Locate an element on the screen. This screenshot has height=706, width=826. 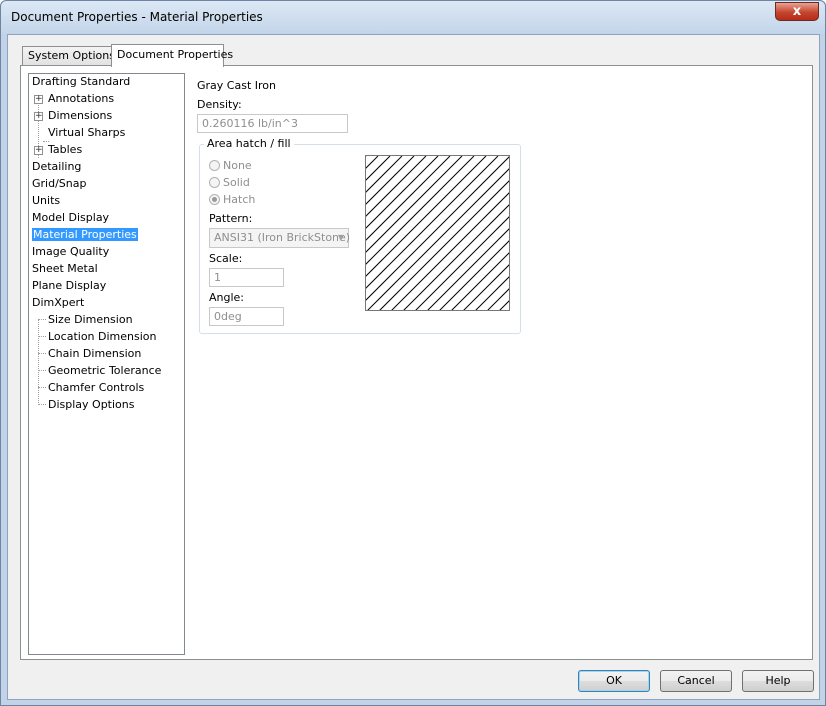
pattern-select: ANSI31 (Iron BrickStone) ▼ is located at coordinates (280, 238).